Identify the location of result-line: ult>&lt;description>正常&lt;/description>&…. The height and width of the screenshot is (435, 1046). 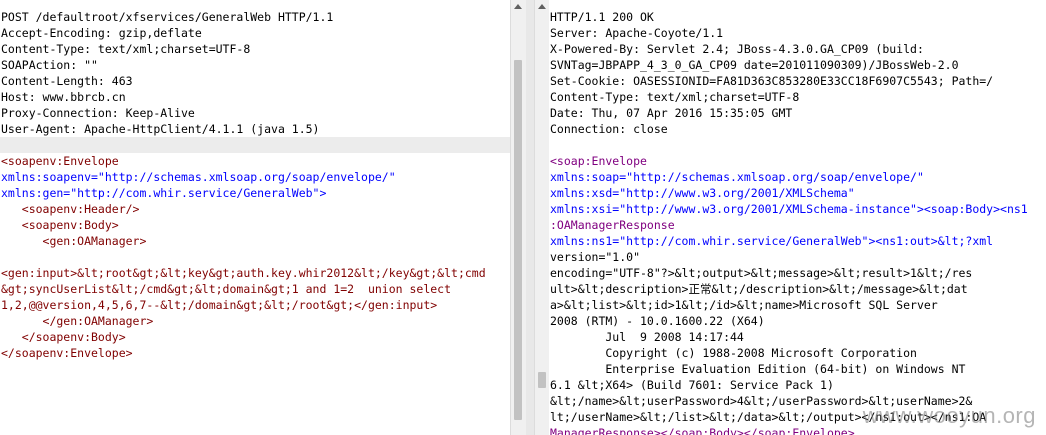
(759, 289).